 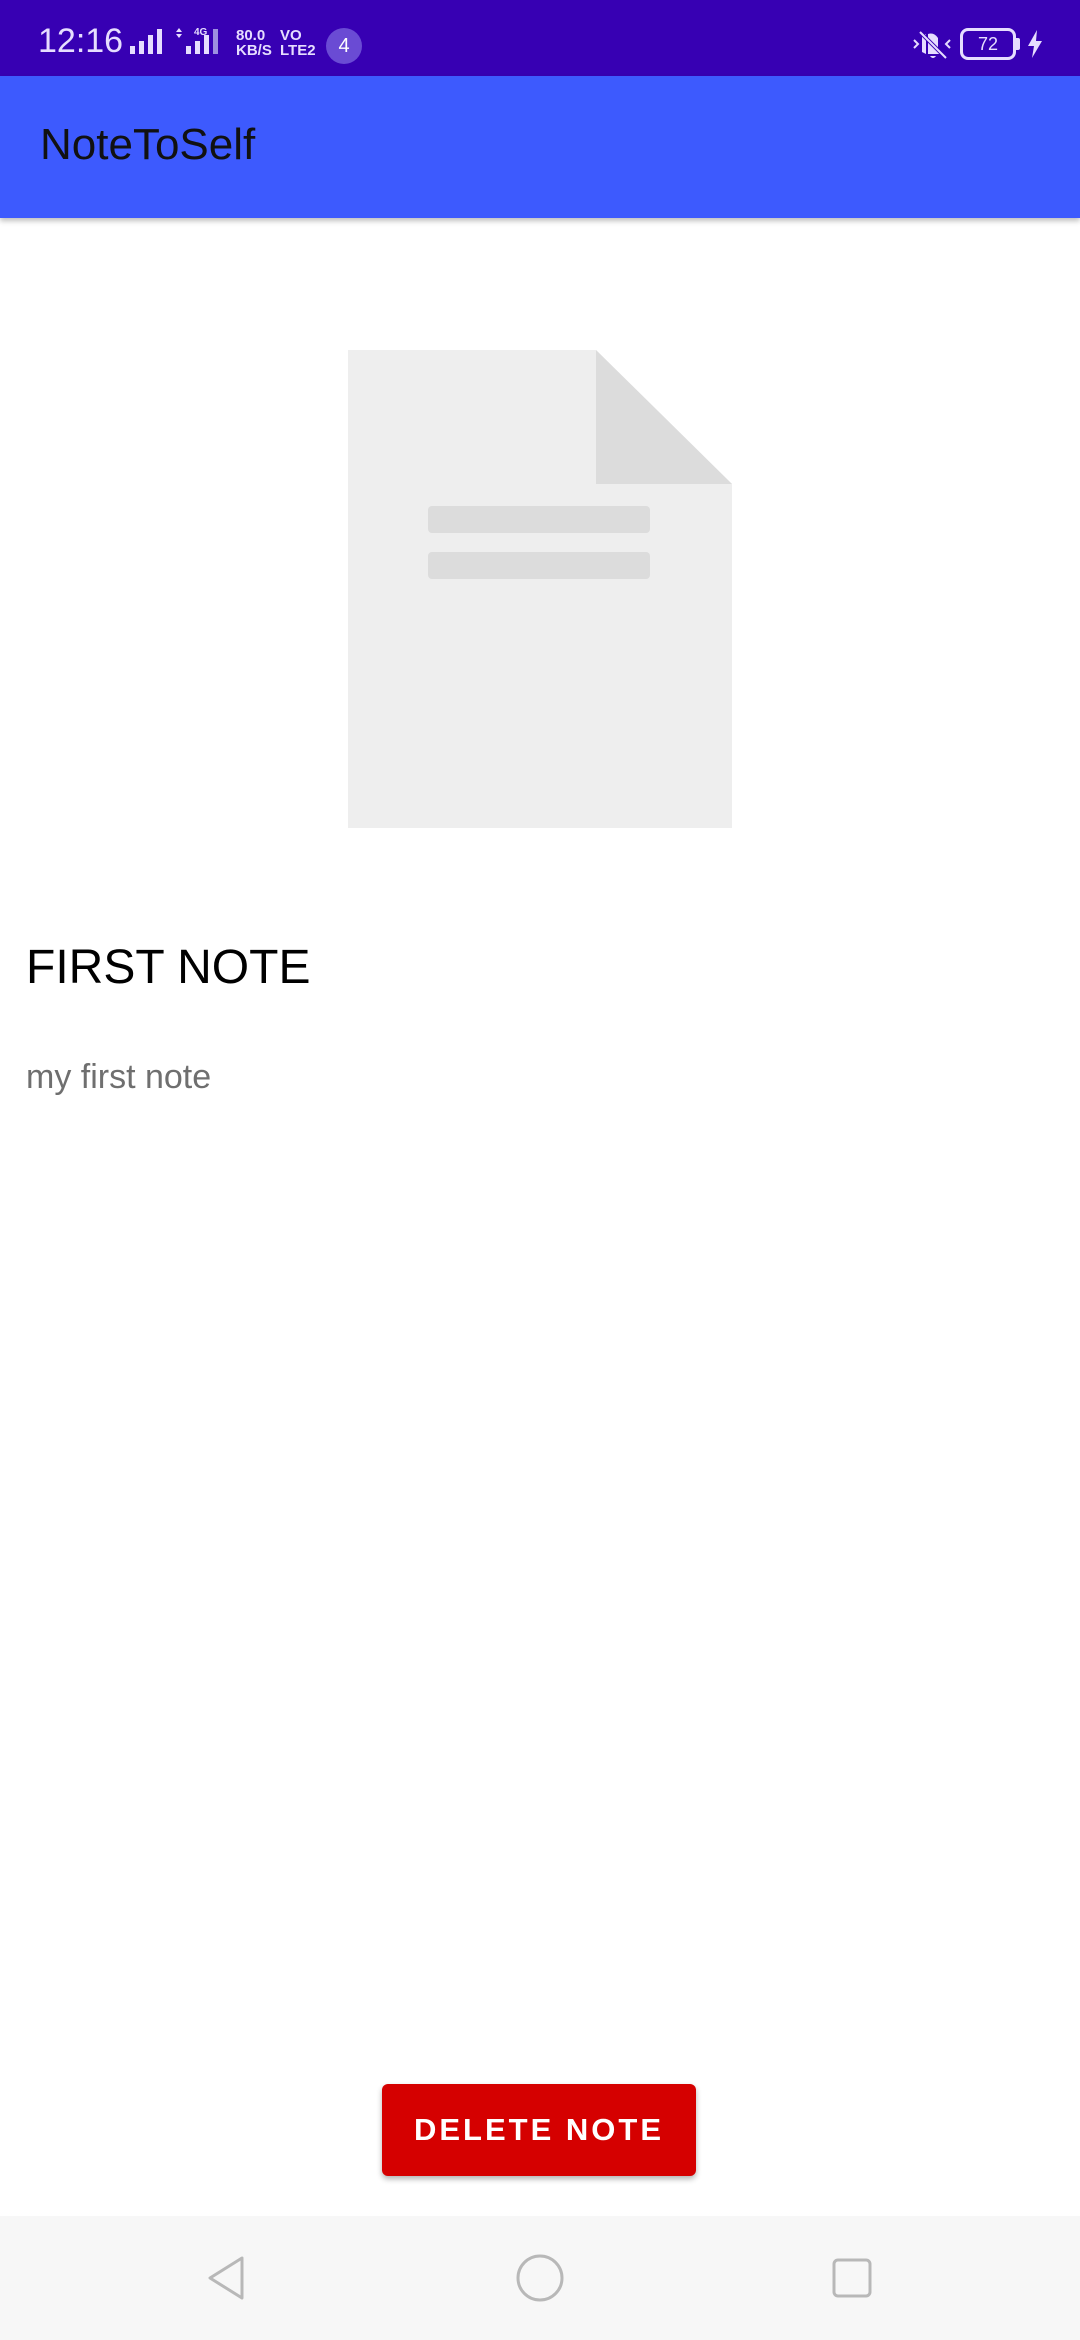 What do you see at coordinates (932, 45) in the screenshot?
I see `mute-icon` at bounding box center [932, 45].